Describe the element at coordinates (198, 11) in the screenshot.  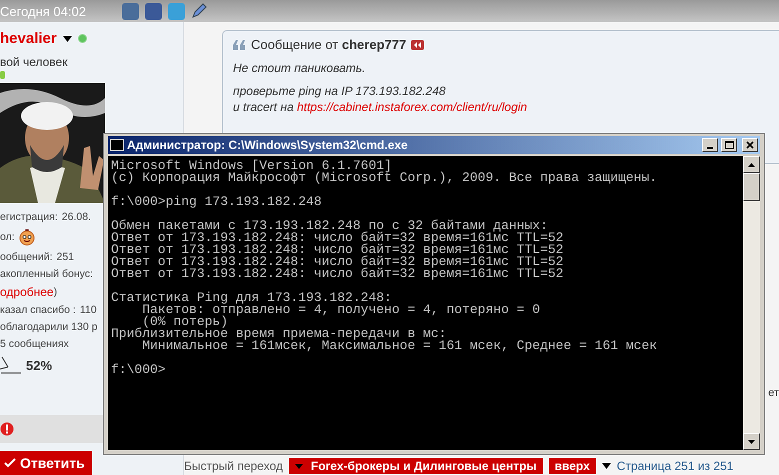
I see `pencil-icon` at that location.